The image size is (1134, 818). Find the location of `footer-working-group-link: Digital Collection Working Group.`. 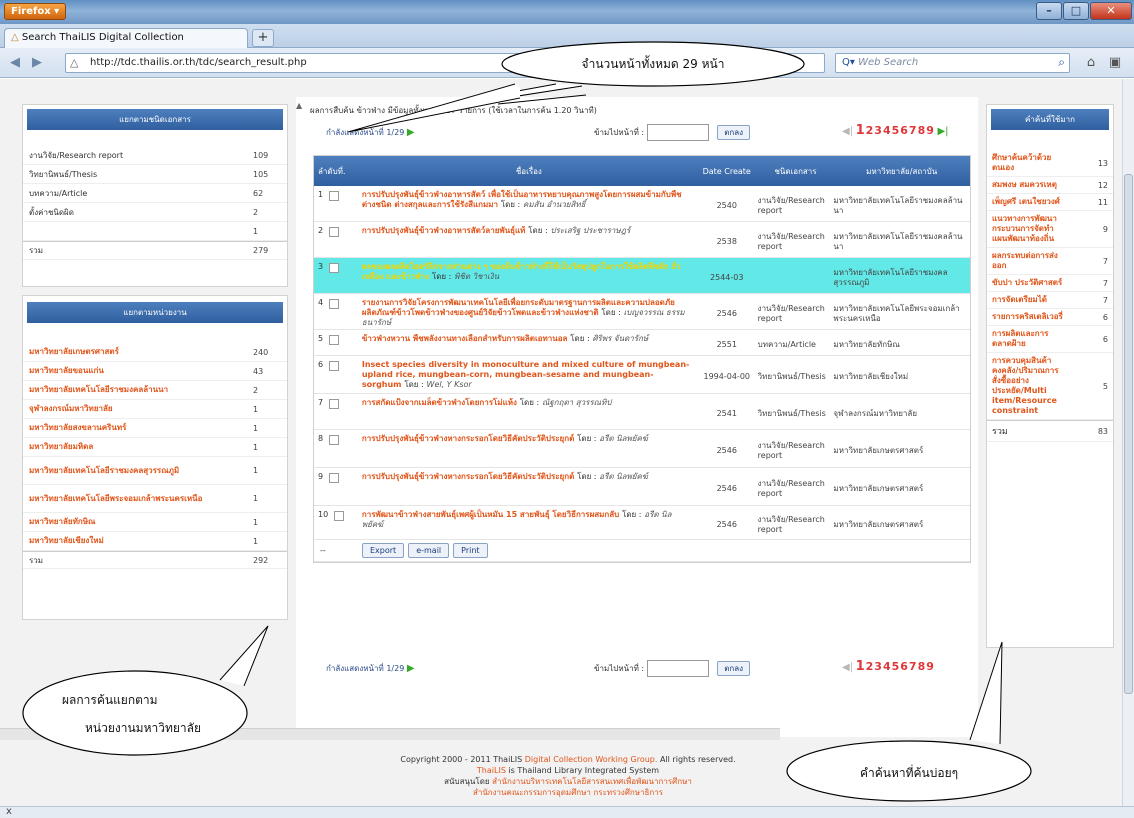

footer-working-group-link: Digital Collection Working Group. is located at coordinates (591, 759).